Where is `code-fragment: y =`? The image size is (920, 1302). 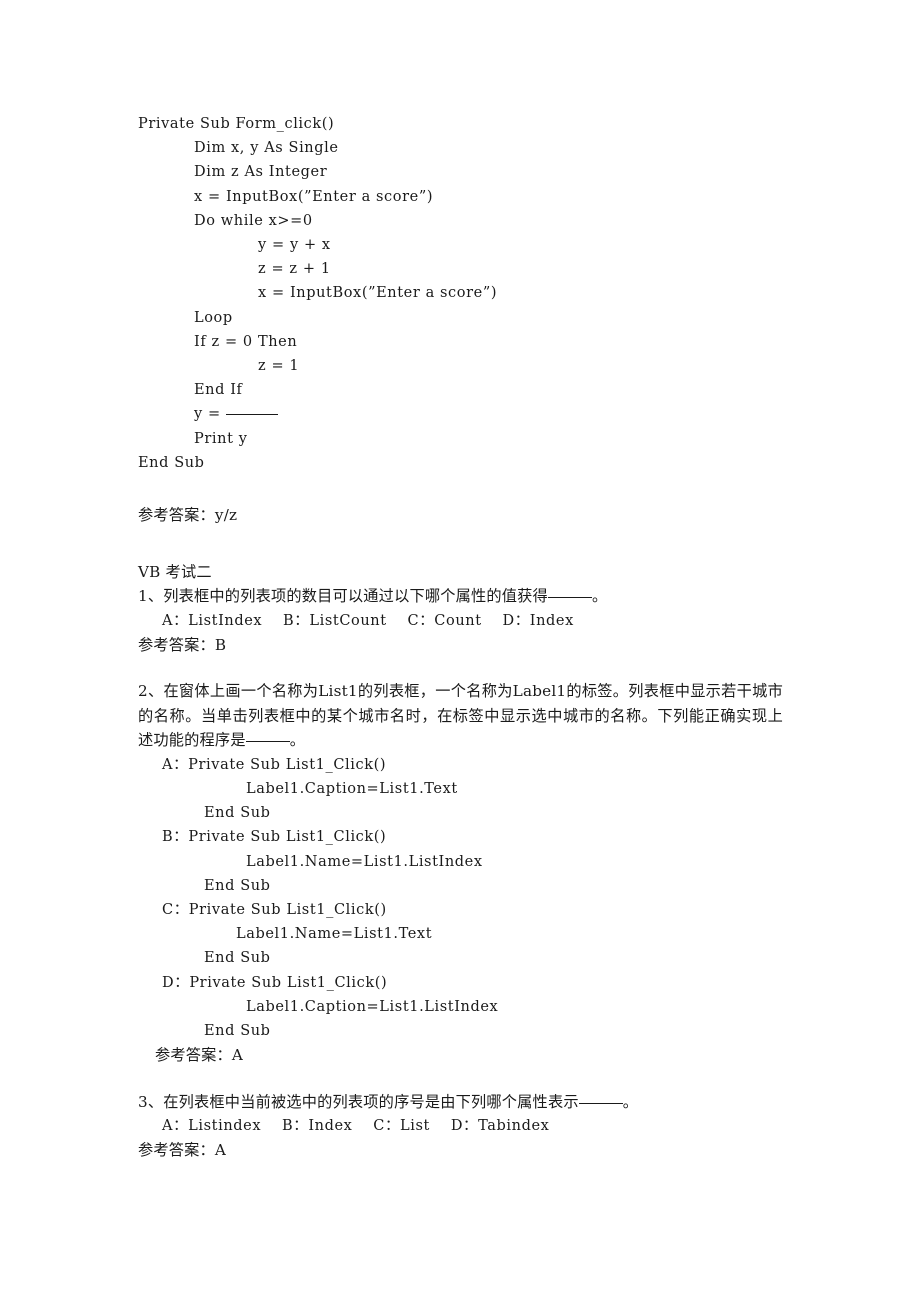
code-fragment: y = is located at coordinates (210, 414).